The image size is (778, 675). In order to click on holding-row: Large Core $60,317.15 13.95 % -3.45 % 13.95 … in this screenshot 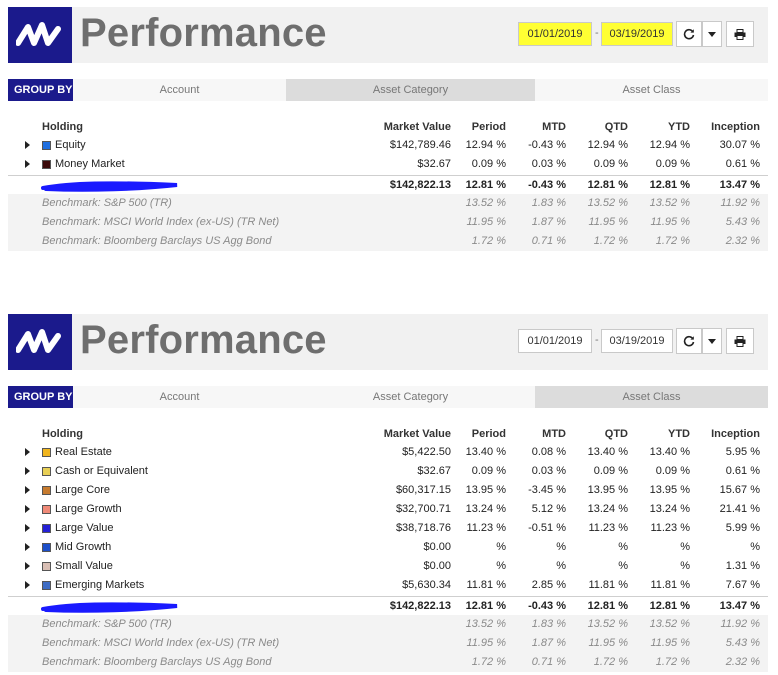, I will do `click(388, 490)`.